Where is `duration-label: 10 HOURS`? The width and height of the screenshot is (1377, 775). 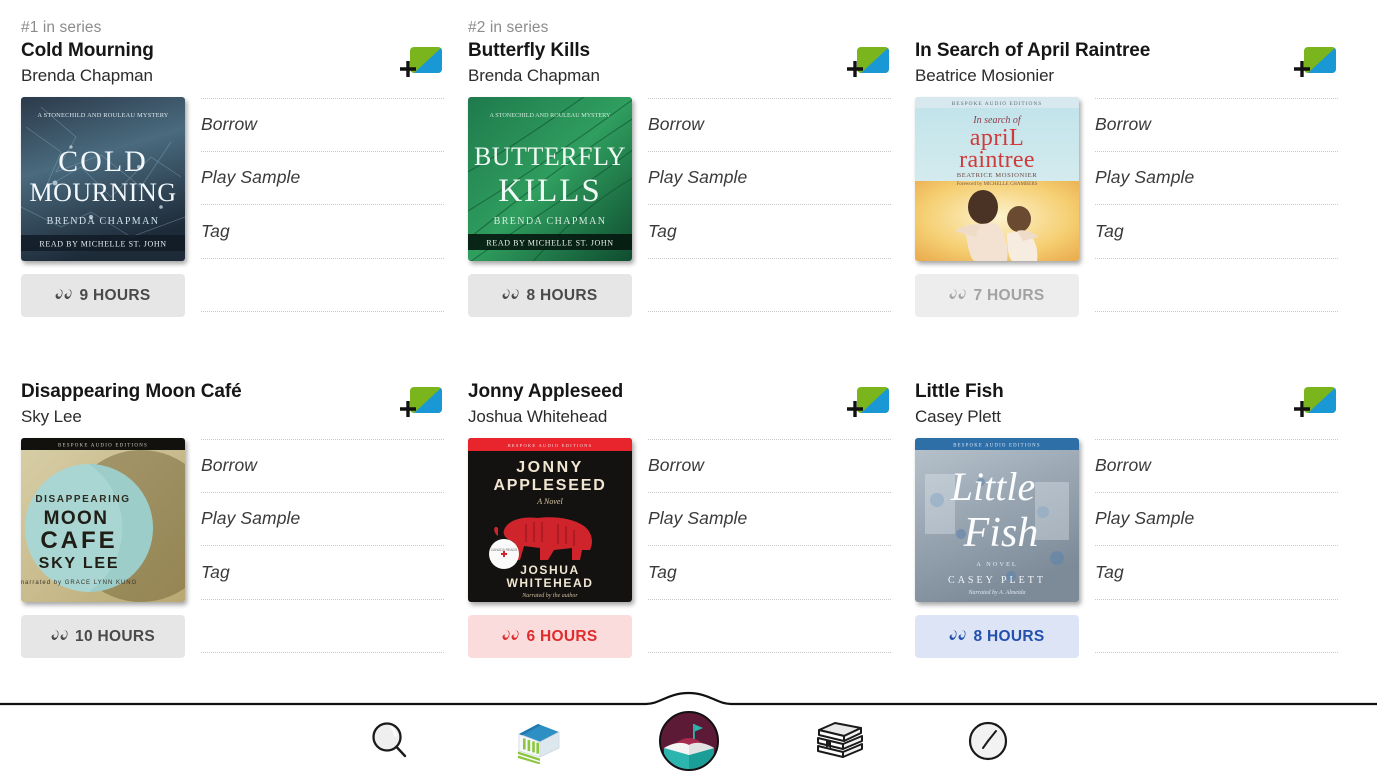 duration-label: 10 HOURS is located at coordinates (115, 636).